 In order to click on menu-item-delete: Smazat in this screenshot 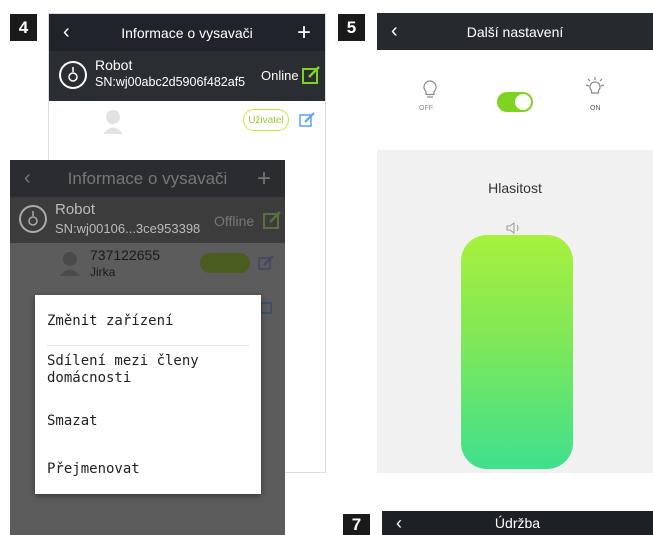, I will do `click(148, 421)`.